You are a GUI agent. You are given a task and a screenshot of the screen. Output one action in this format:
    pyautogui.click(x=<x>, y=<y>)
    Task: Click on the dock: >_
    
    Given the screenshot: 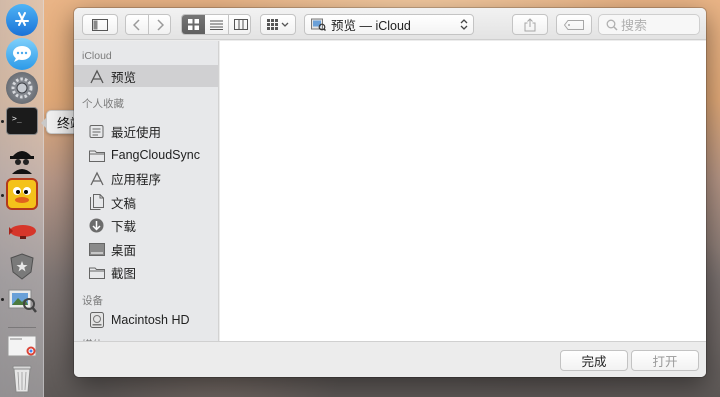 What is the action you would take?
    pyautogui.click(x=22, y=198)
    